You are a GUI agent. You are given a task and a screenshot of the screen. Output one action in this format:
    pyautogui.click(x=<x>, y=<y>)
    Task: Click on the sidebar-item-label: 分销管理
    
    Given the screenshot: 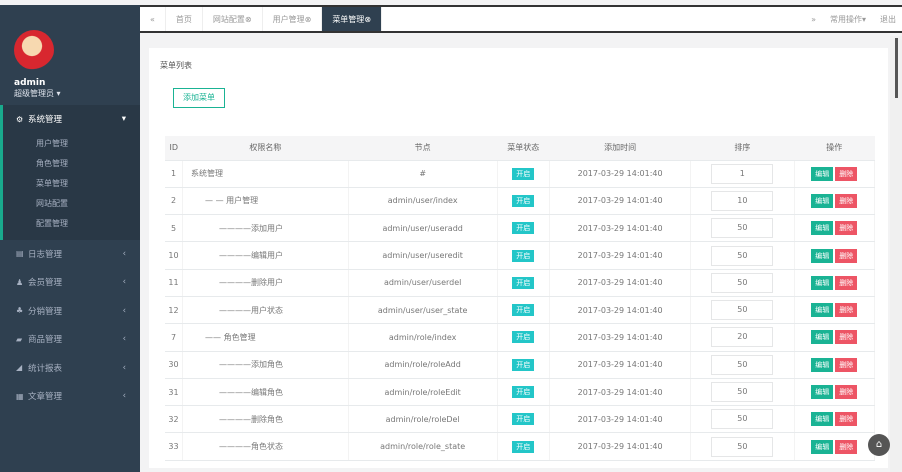 What is the action you would take?
    pyautogui.click(x=45, y=311)
    